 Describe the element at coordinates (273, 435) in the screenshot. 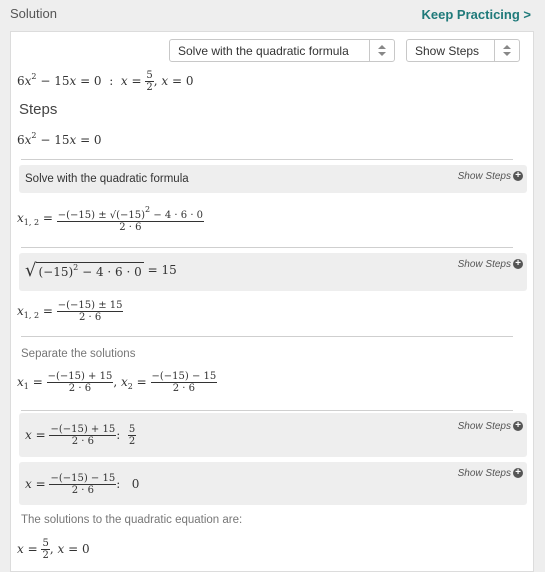

I see `step-box-x1: x = −(−15) + 15 2 · 6: 52 Show Steps +` at that location.